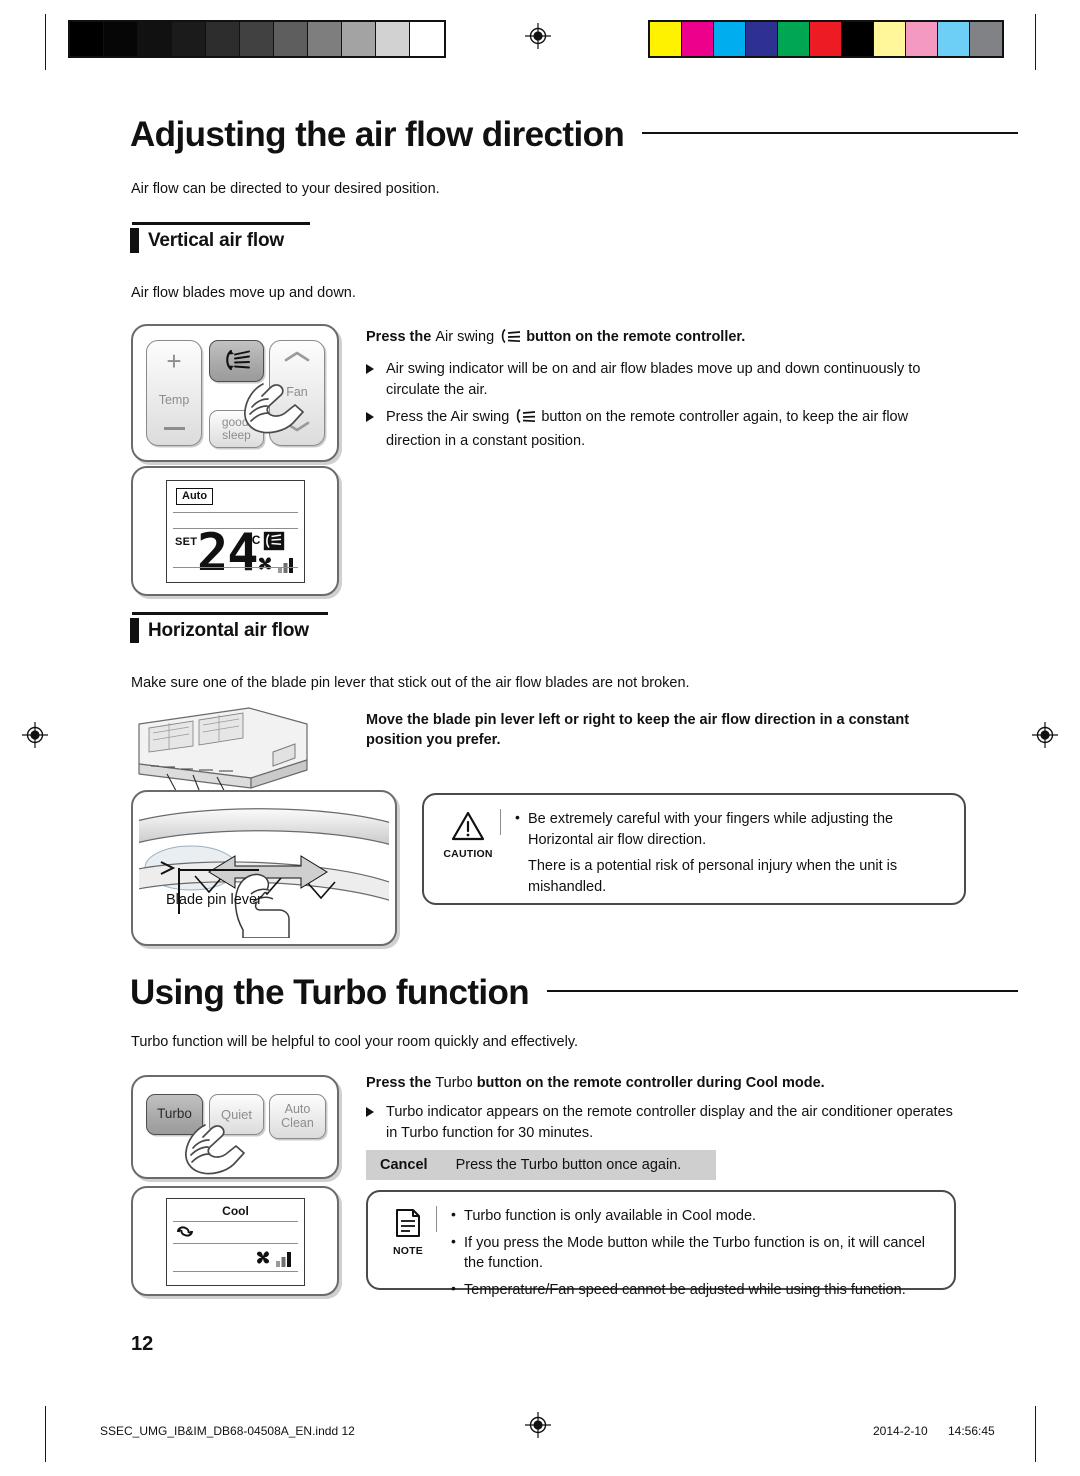 Image resolution: width=1080 pixels, height=1476 pixels. What do you see at coordinates (399, 337) in the screenshot?
I see `lead-pre: Press the` at bounding box center [399, 337].